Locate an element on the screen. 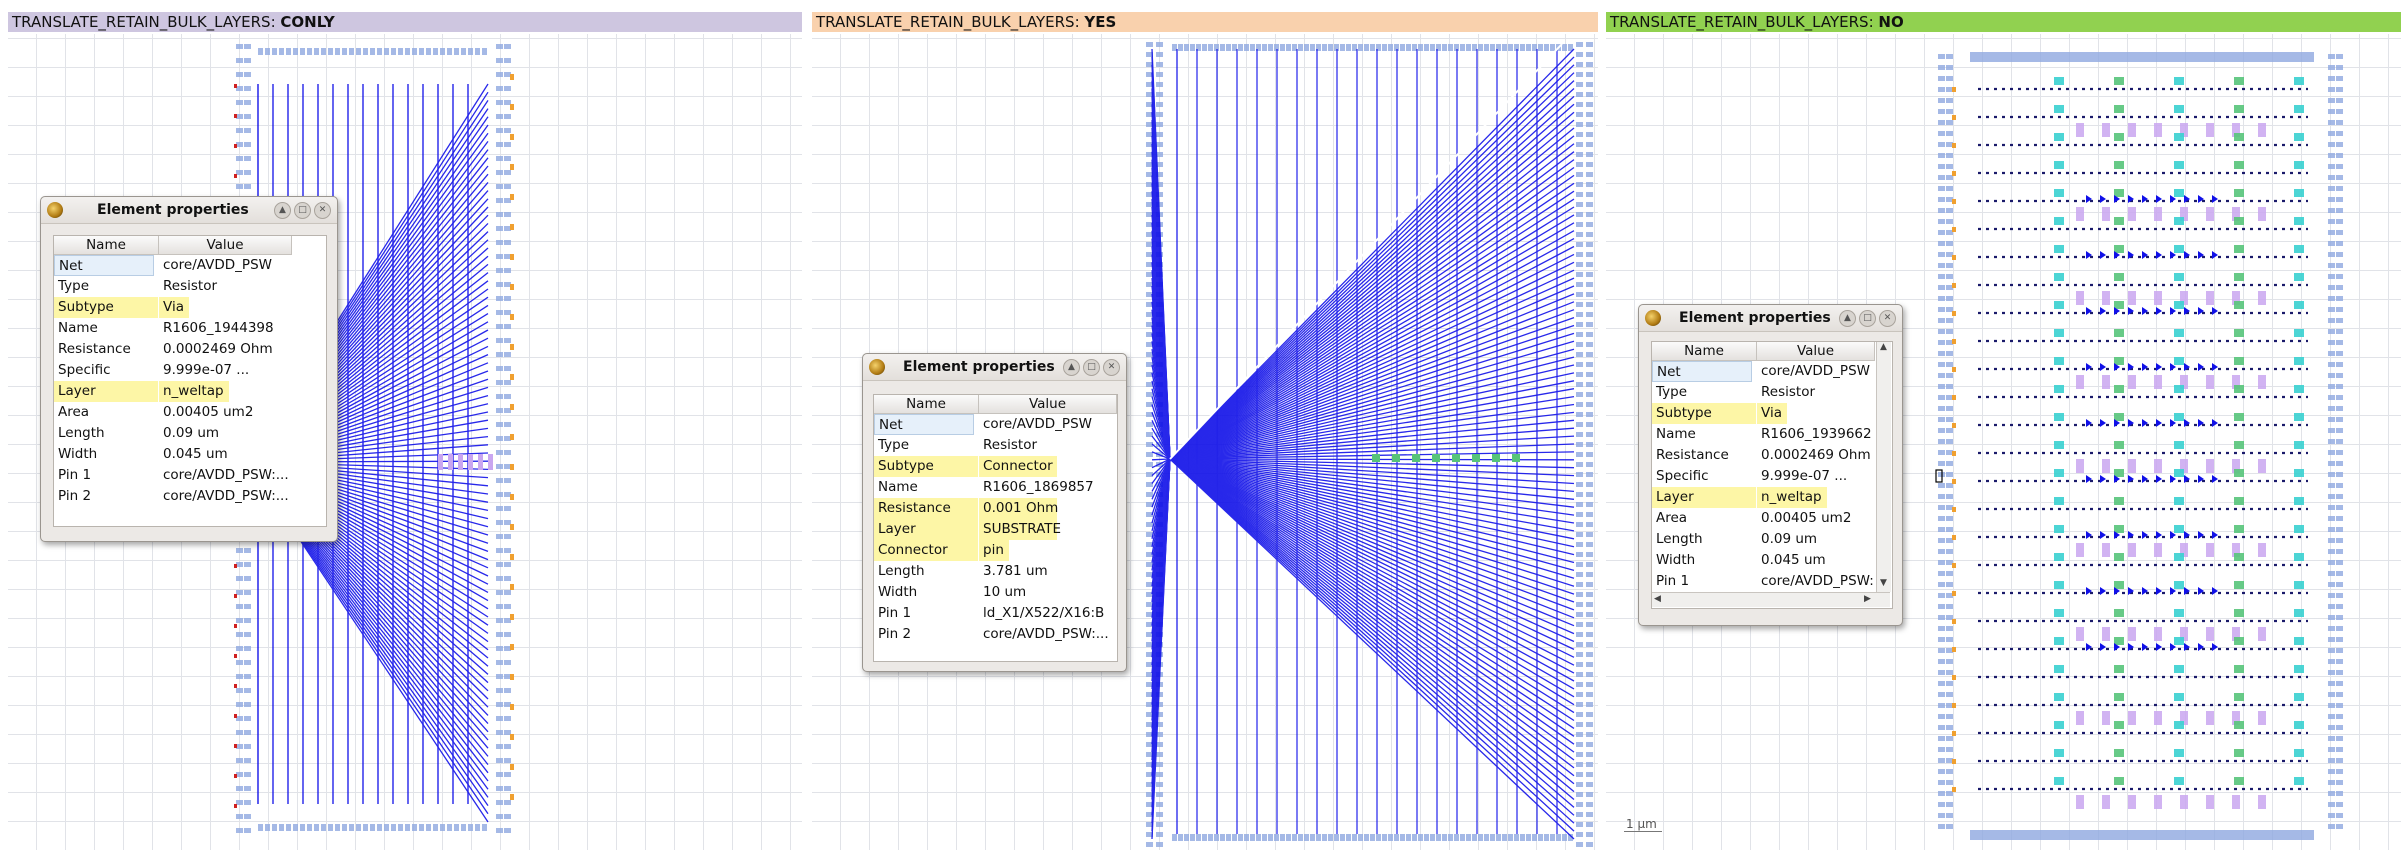 The width and height of the screenshot is (2407, 865). property-row: Length 3.781 um is located at coordinates (995, 571).